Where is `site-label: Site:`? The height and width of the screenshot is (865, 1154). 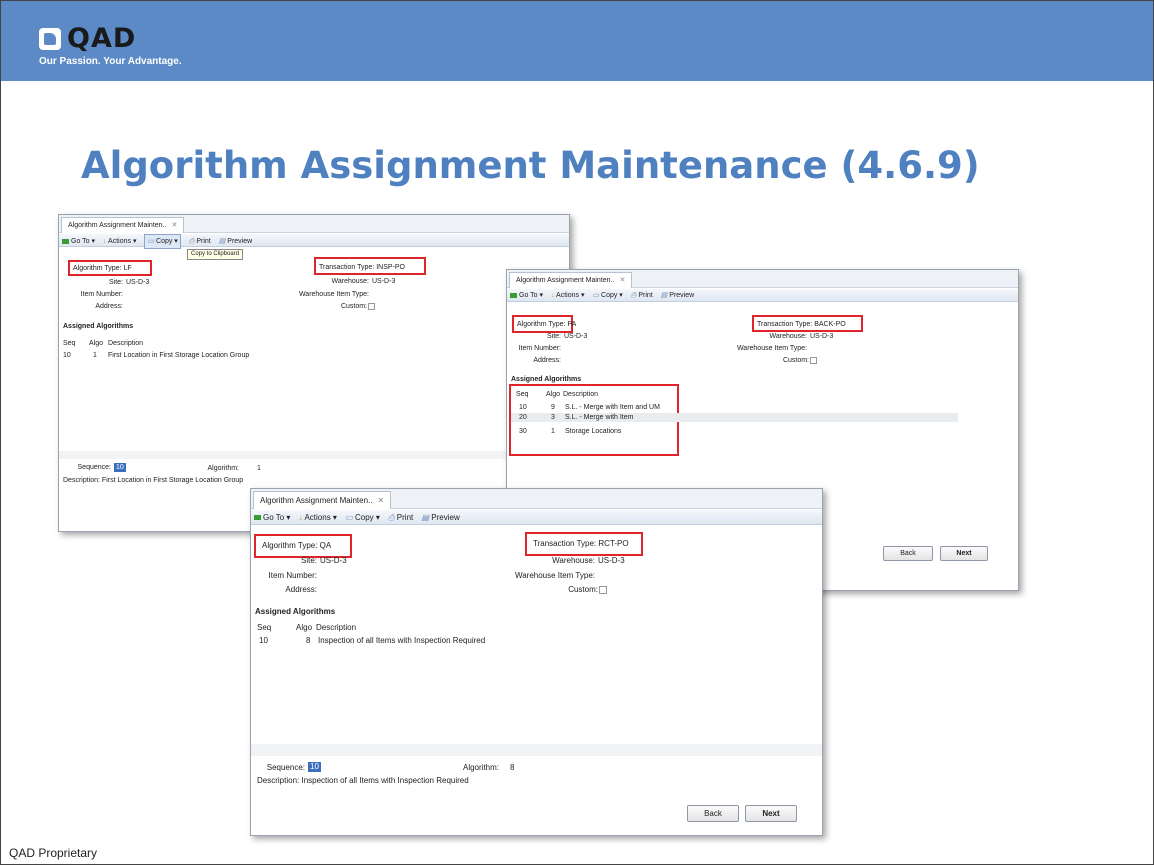 site-label: Site: is located at coordinates (308, 560).